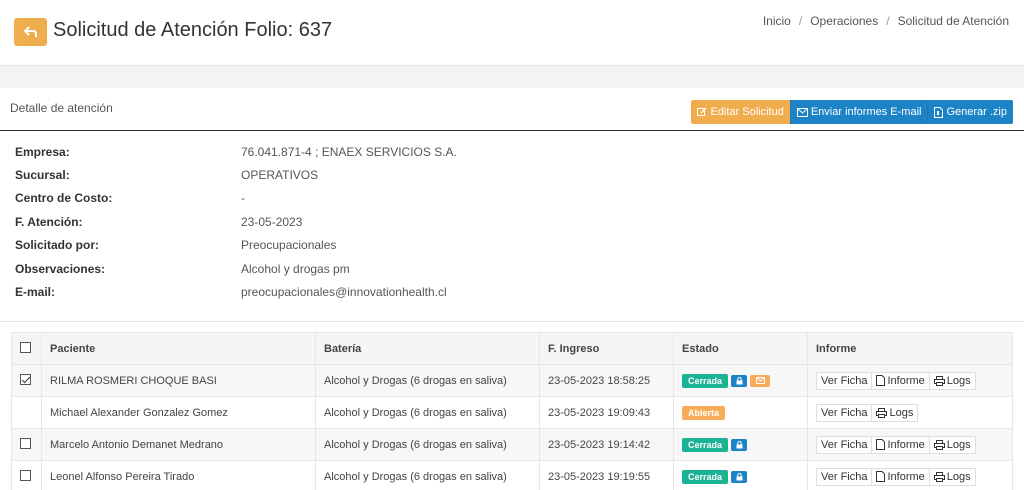  I want to click on column-header-ingreso: F. Ingreso, so click(606, 348).